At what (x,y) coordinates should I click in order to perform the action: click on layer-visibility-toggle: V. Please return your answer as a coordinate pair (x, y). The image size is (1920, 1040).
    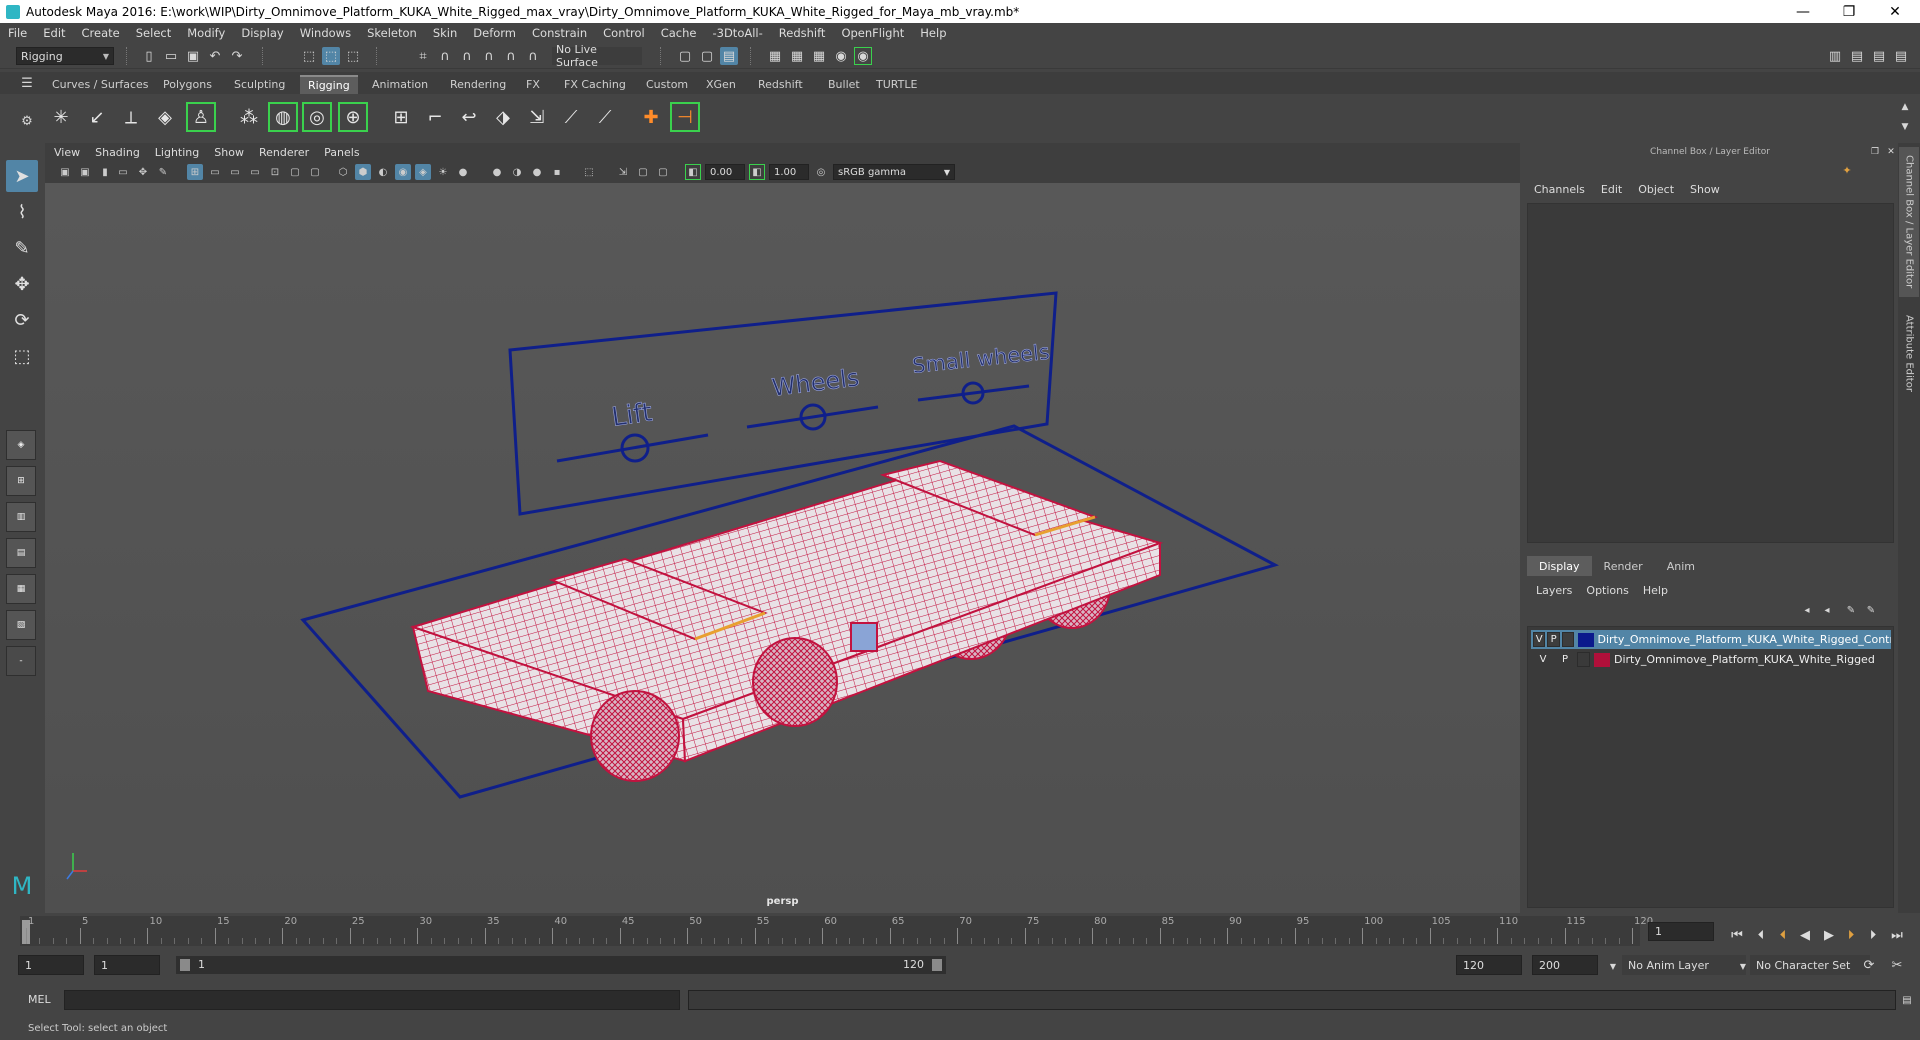
    Looking at the image, I should click on (1543, 659).